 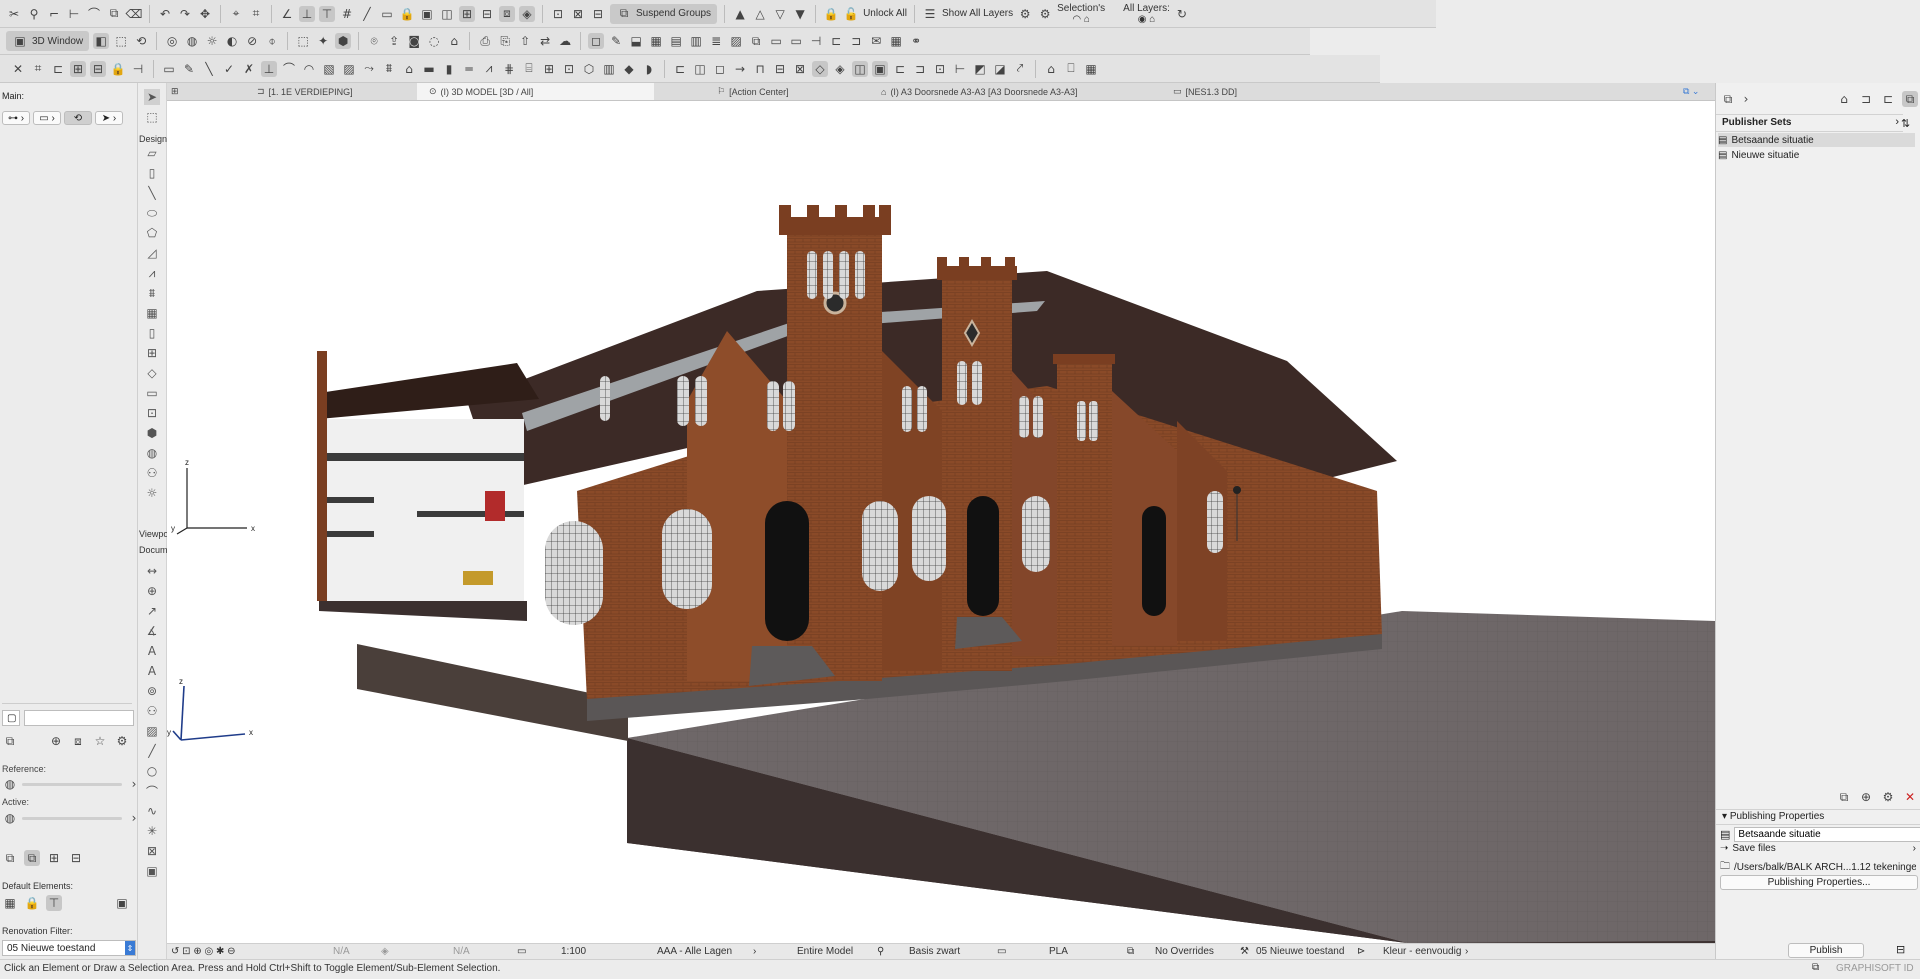 What do you see at coordinates (1025, 14) in the screenshot?
I see `layer-settings-icon: ⚙` at bounding box center [1025, 14].